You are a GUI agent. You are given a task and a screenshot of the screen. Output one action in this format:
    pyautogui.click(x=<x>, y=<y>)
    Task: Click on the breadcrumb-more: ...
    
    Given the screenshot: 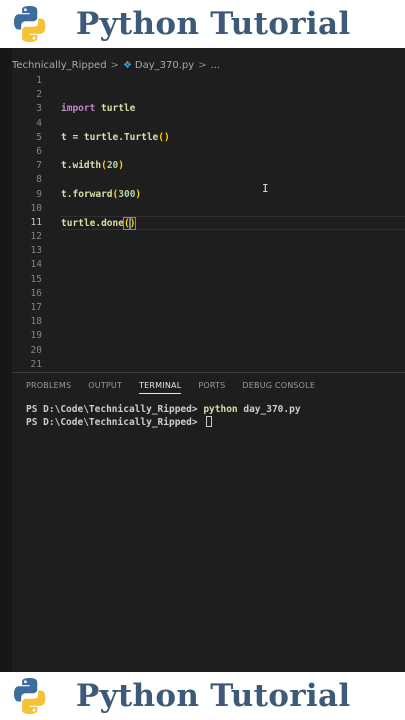 What is the action you would take?
    pyautogui.click(x=216, y=65)
    